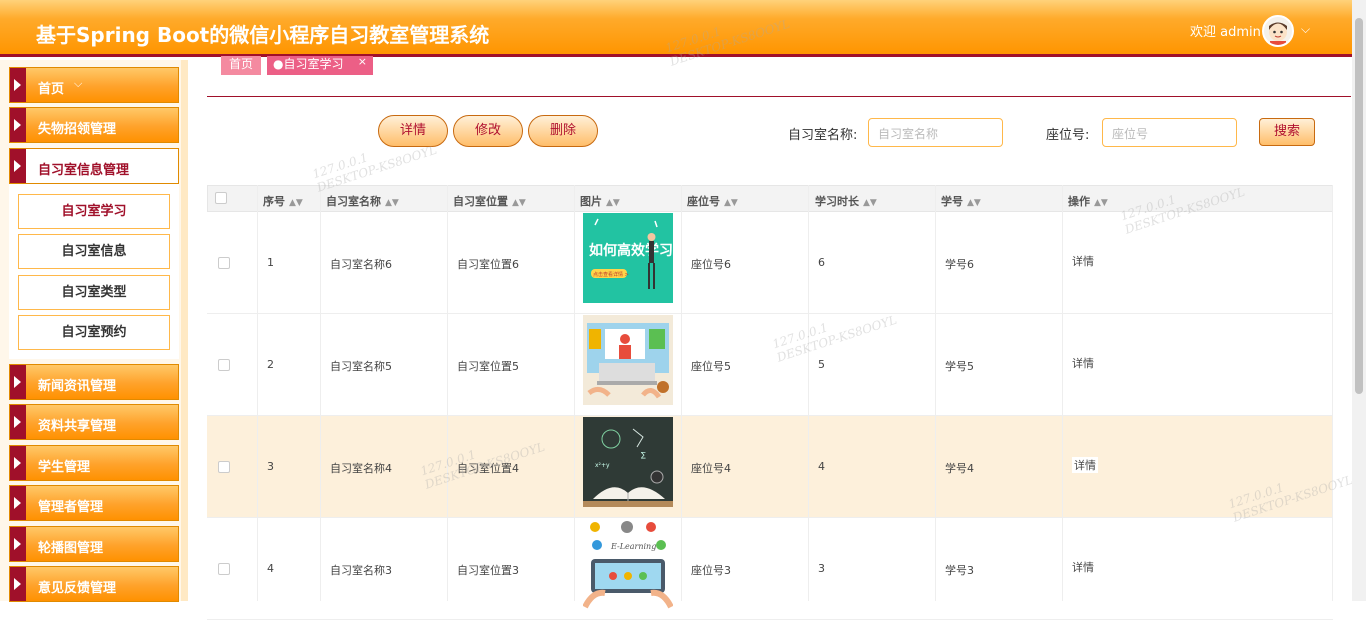  I want to click on close-icon: ×, so click(362, 62).